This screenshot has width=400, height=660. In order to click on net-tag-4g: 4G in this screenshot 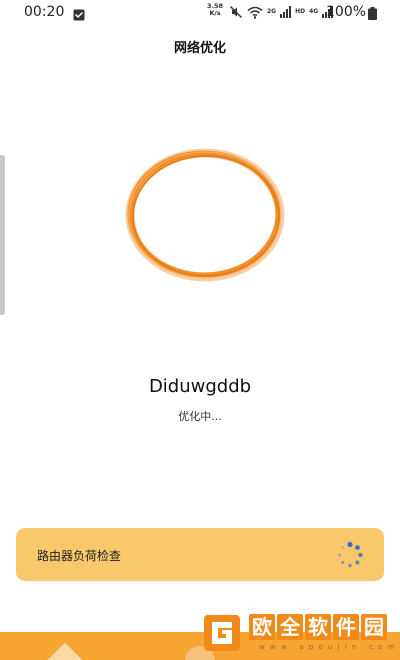, I will do `click(314, 11)`.